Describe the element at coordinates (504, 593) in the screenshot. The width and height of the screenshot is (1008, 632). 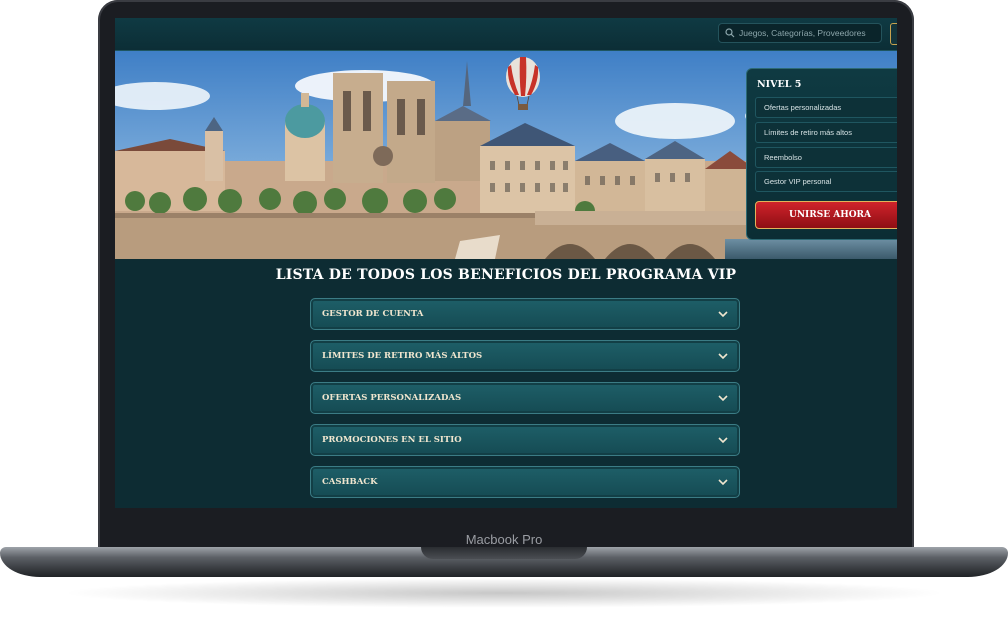
I see `laptop-shadow` at that location.